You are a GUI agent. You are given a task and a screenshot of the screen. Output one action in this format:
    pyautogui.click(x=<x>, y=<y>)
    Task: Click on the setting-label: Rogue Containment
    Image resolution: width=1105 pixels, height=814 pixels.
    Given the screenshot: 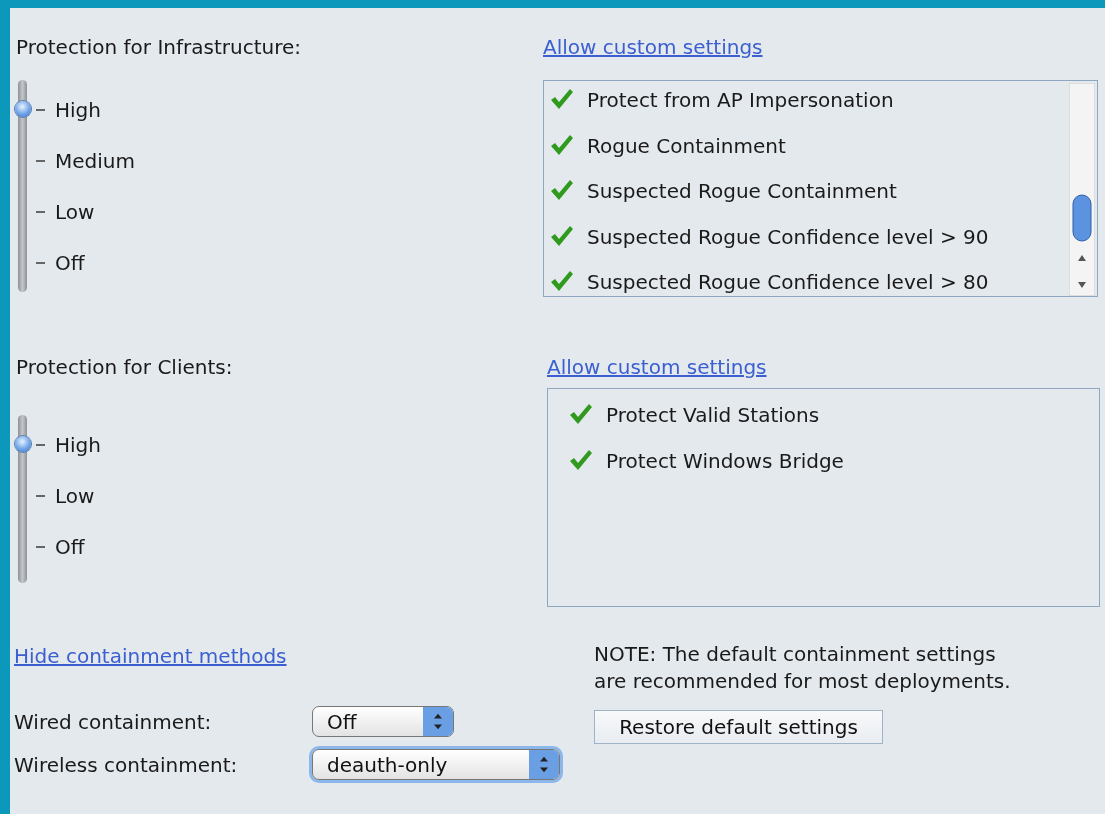 What is the action you would take?
    pyautogui.click(x=686, y=145)
    